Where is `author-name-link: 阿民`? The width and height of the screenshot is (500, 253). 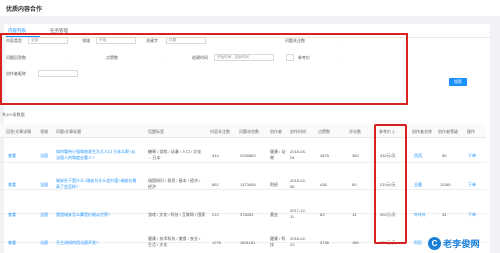
author-name-link: 阿民 is located at coordinates (418, 243).